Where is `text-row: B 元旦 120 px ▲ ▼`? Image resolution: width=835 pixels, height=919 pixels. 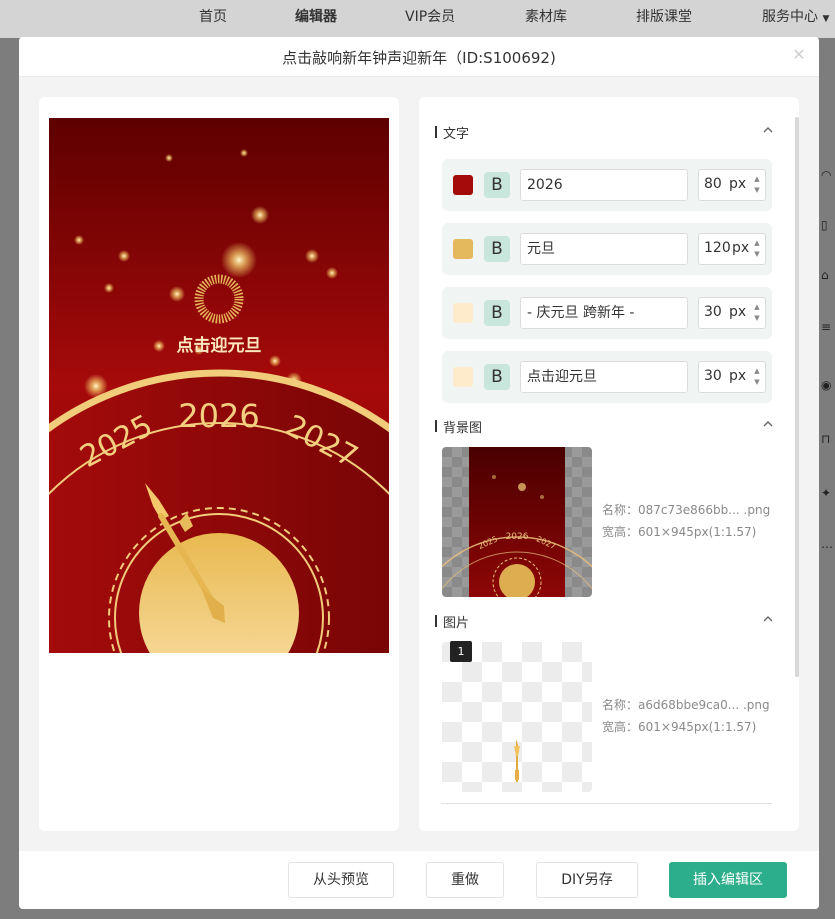
text-row: B 元旦 120 px ▲ ▼ is located at coordinates (607, 249).